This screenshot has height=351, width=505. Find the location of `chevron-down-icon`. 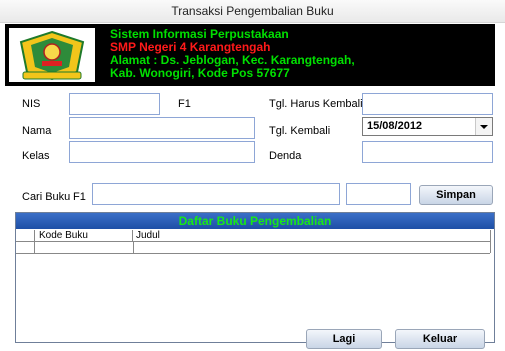

chevron-down-icon is located at coordinates (483, 126).